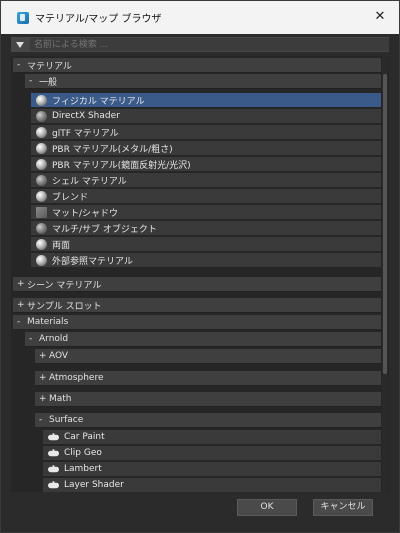 The width and height of the screenshot is (400, 533). Describe the element at coordinates (94, 485) in the screenshot. I see `shader-label: Layer Shader` at that location.